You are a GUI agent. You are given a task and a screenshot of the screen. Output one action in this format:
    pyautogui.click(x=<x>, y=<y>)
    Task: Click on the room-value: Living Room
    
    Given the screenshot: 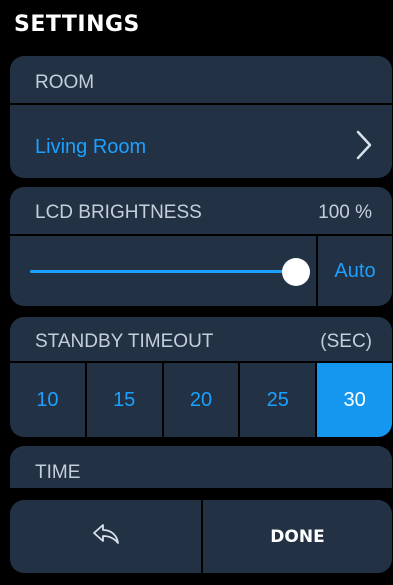 What is the action you would take?
    pyautogui.click(x=90, y=147)
    